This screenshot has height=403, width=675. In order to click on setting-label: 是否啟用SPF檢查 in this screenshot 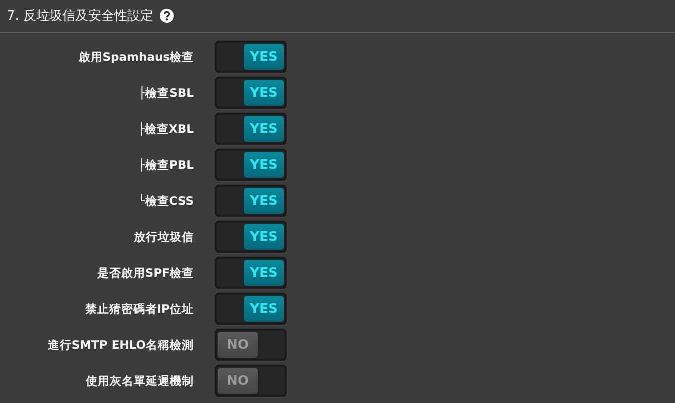, I will do `click(145, 273)`.